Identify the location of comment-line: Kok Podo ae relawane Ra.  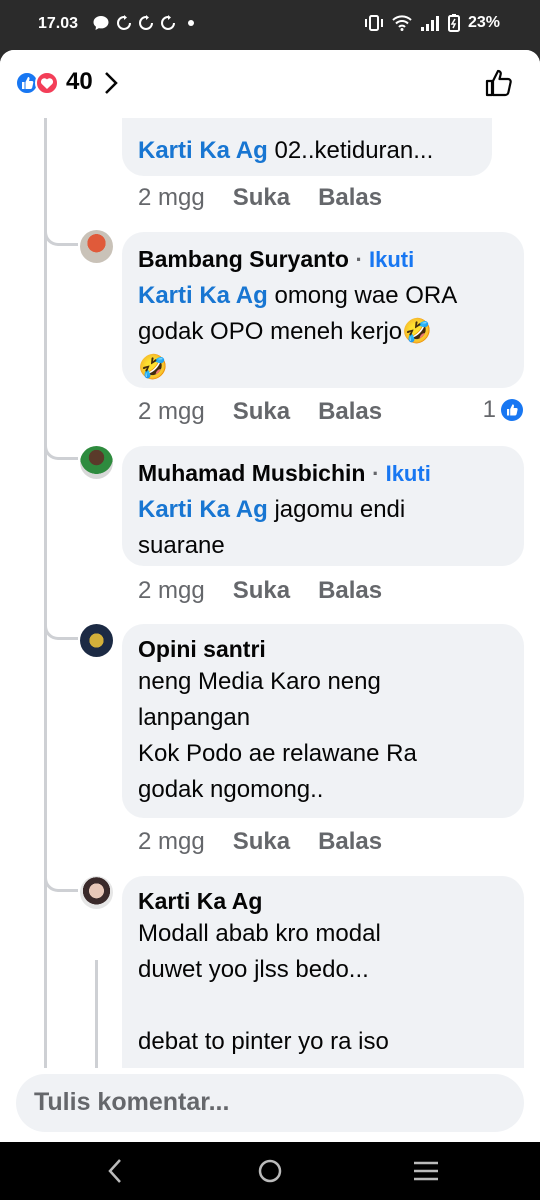
(277, 753).